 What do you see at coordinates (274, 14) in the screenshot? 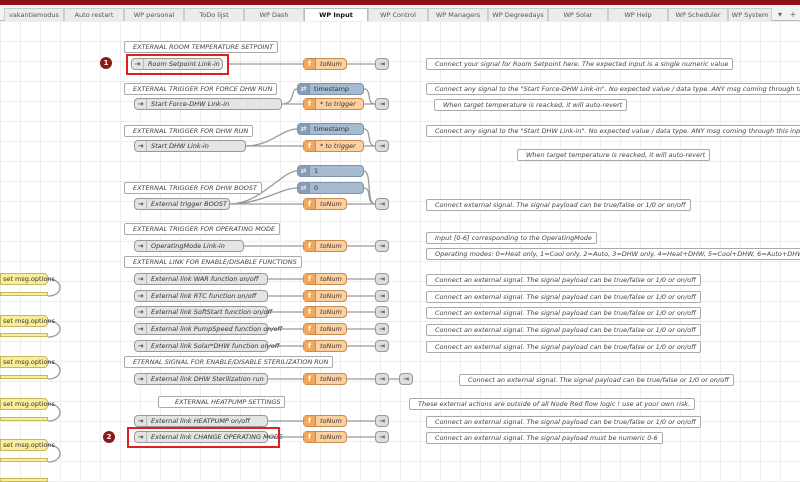
I see `tab-wp-dash: WP Dash` at bounding box center [274, 14].